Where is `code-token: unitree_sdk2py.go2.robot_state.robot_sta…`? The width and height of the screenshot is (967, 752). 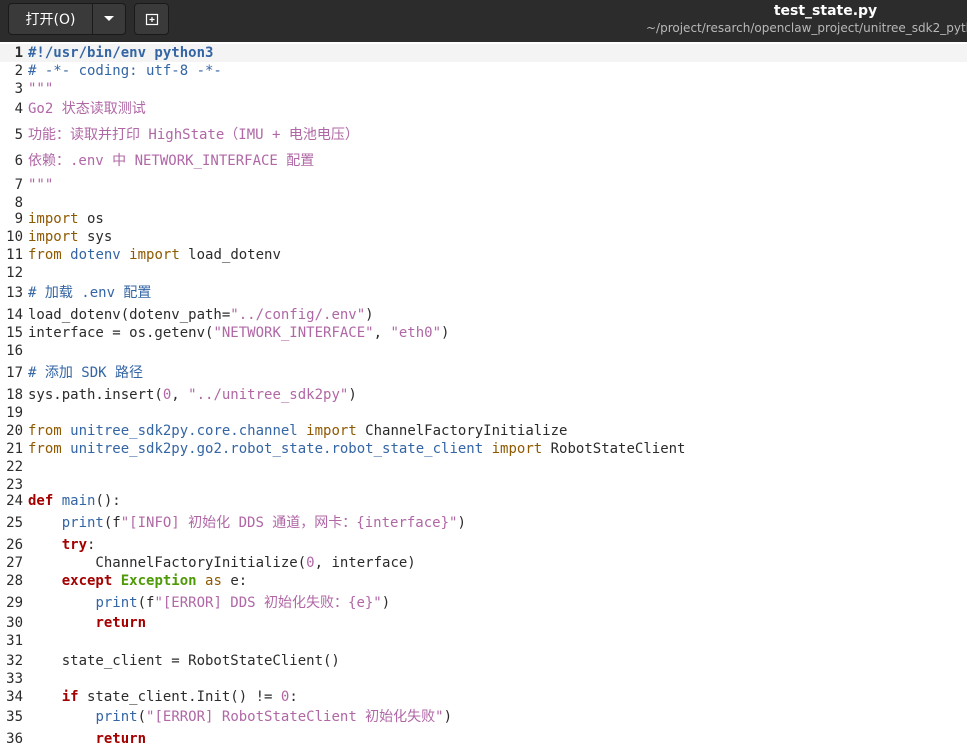
code-token: unitree_sdk2py.go2.robot_state.robot_sta… is located at coordinates (277, 449).